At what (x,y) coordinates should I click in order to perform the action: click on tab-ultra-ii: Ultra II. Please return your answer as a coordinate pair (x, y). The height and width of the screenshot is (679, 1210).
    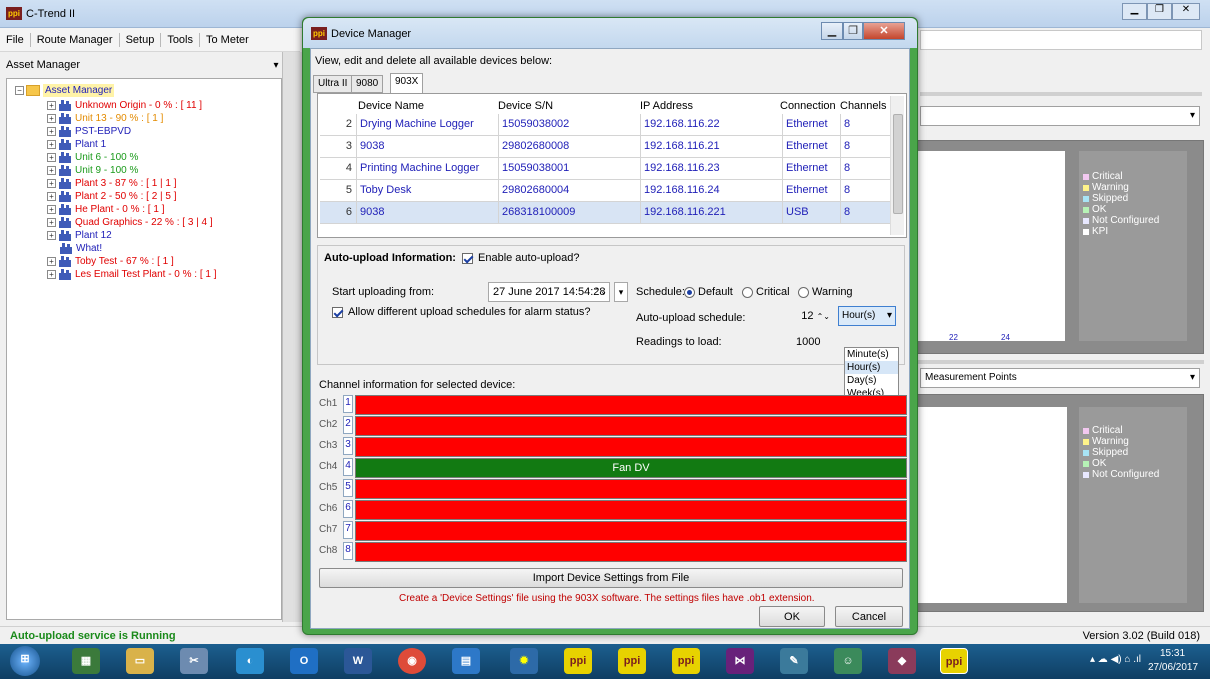
    Looking at the image, I should click on (333, 84).